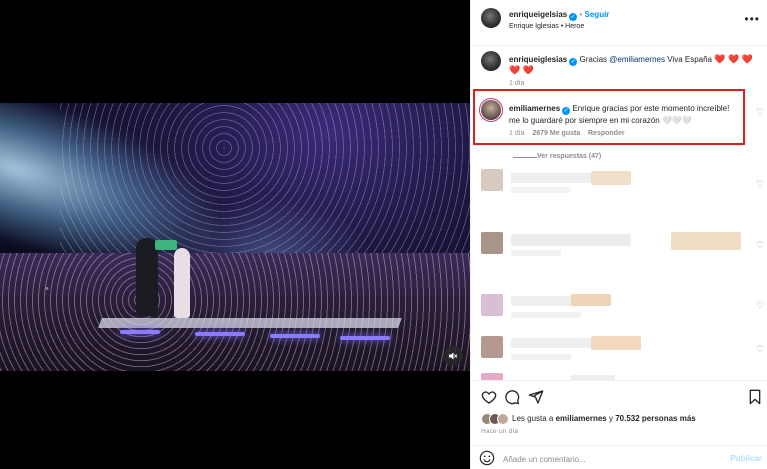 This screenshot has width=767, height=469. What do you see at coordinates (752, 19) in the screenshot?
I see `more-options-icon: •••` at bounding box center [752, 19].